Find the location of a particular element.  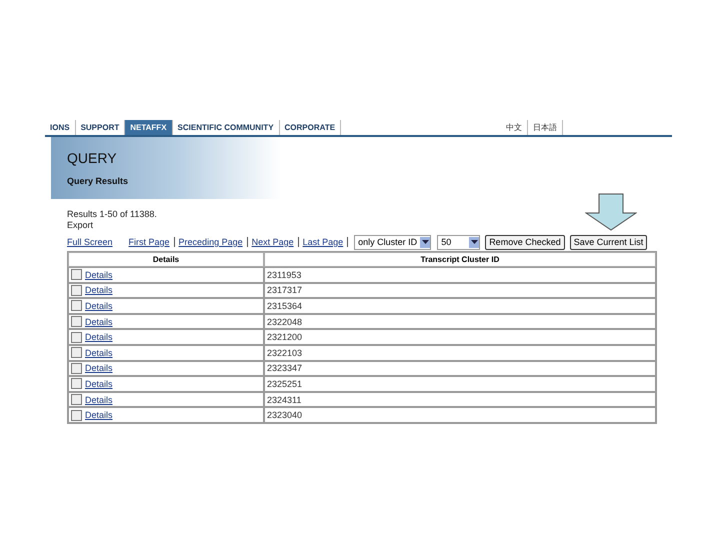

table-cell: 2325251 is located at coordinates (460, 384).